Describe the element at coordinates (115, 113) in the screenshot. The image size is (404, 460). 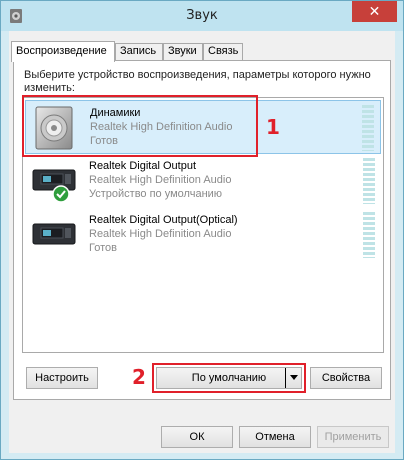
I see `device-name: Динамики` at that location.